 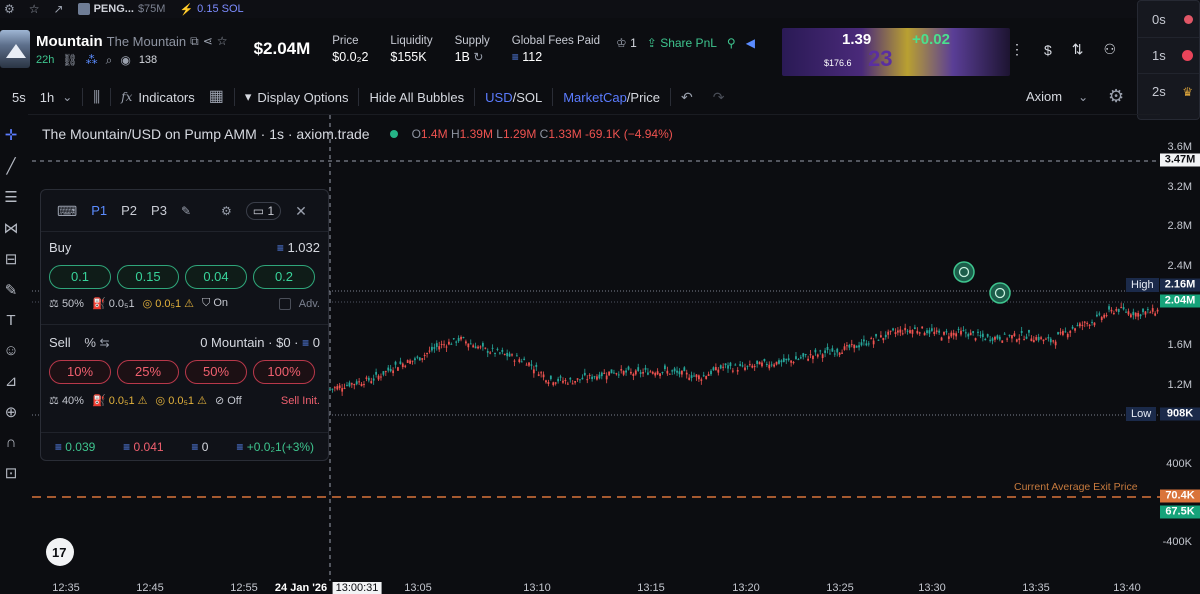 What do you see at coordinates (10, 197) in the screenshot?
I see `horizontal-lines-icon: ☰` at bounding box center [10, 197].